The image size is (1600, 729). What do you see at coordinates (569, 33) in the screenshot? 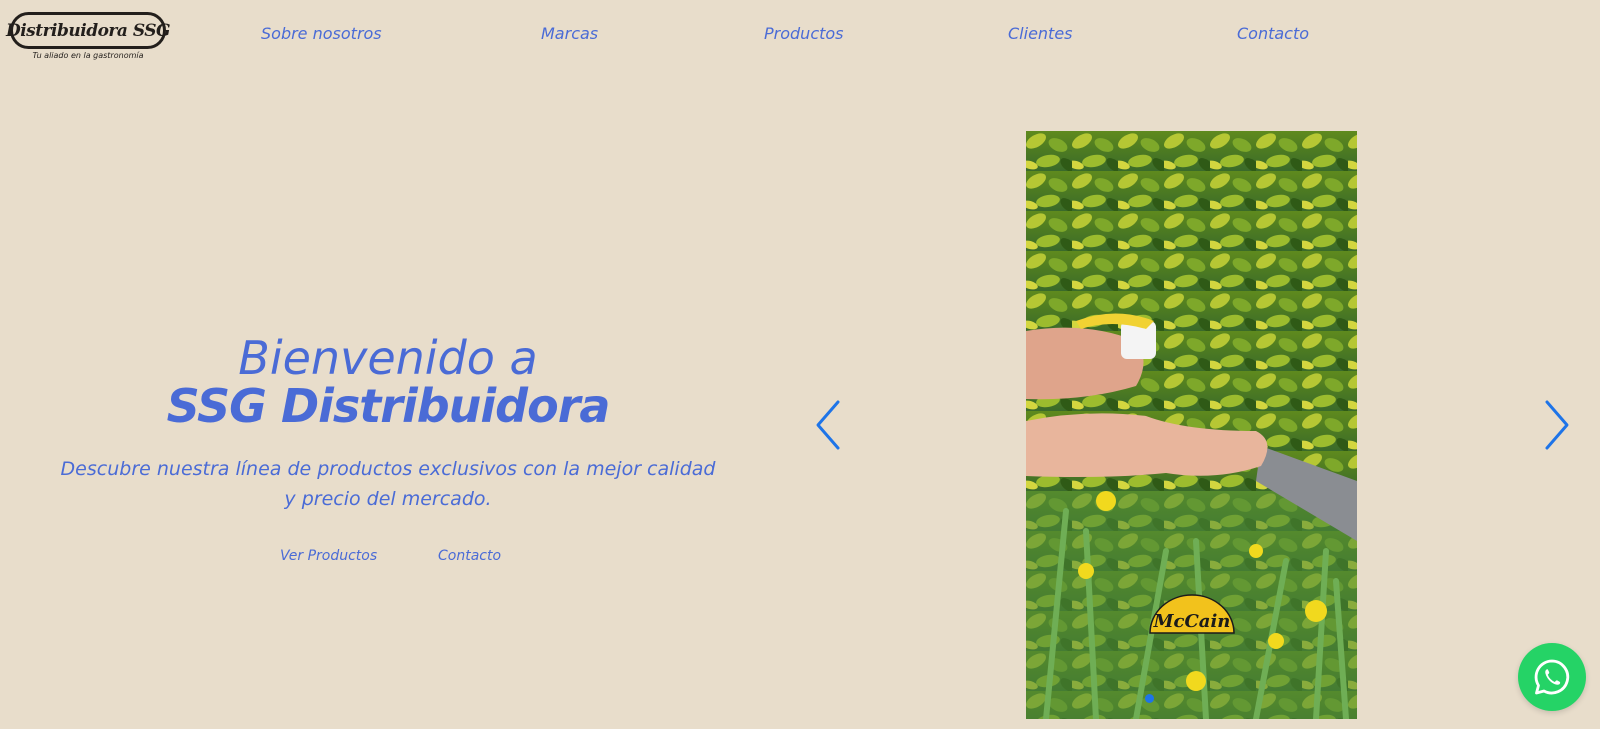
I see `nav-link-marcas: Marcas` at bounding box center [569, 33].